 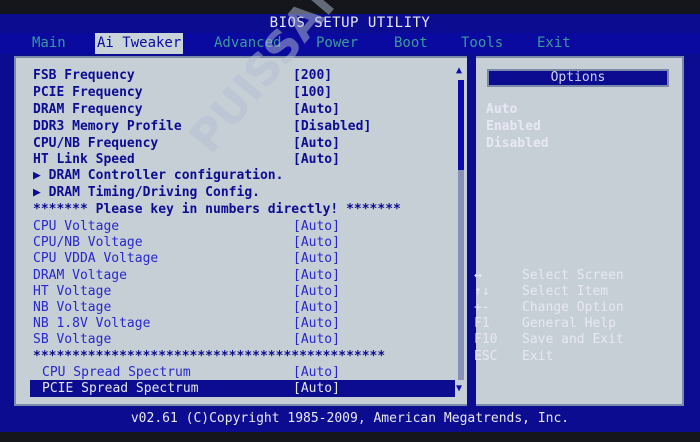 What do you see at coordinates (573, 339) in the screenshot?
I see `hotkey-save-and-exit: Save and Exit` at bounding box center [573, 339].